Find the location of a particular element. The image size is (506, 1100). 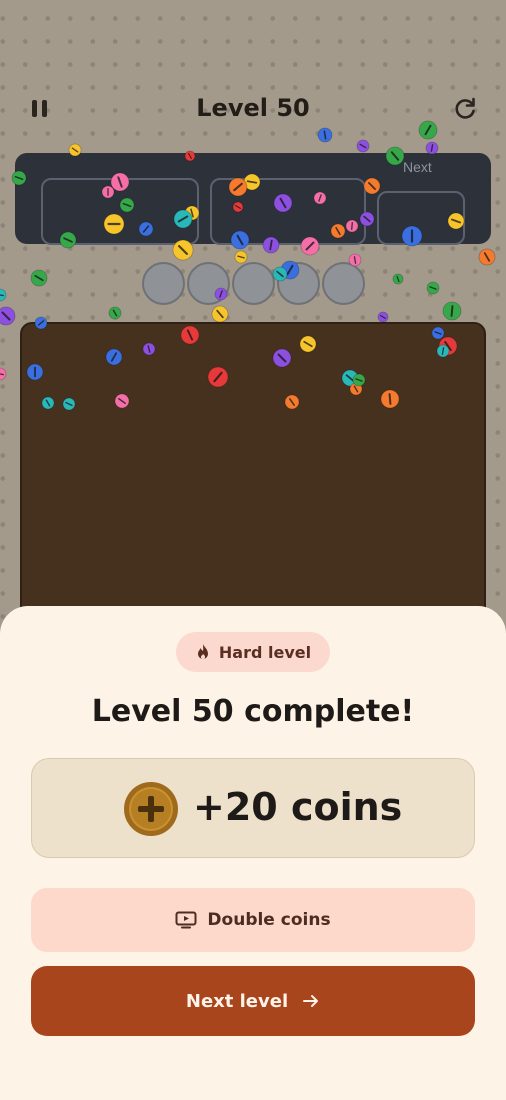

screw-tray: Next is located at coordinates (253, 199).